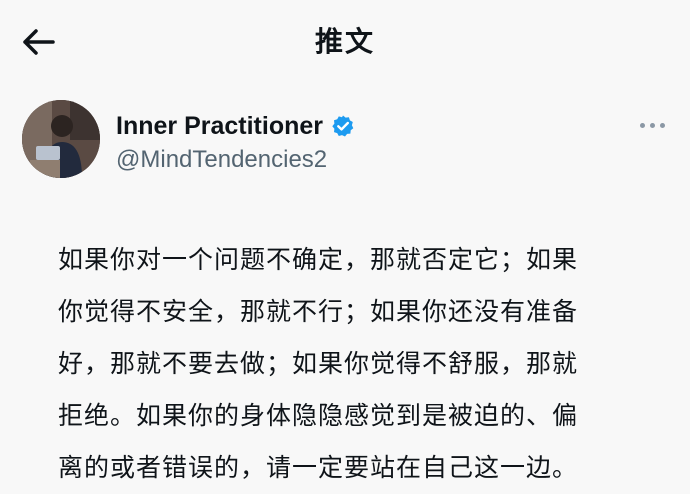 This screenshot has height=494, width=690. What do you see at coordinates (219, 126) in the screenshot?
I see `author-name: Inner Practitioner` at bounding box center [219, 126].